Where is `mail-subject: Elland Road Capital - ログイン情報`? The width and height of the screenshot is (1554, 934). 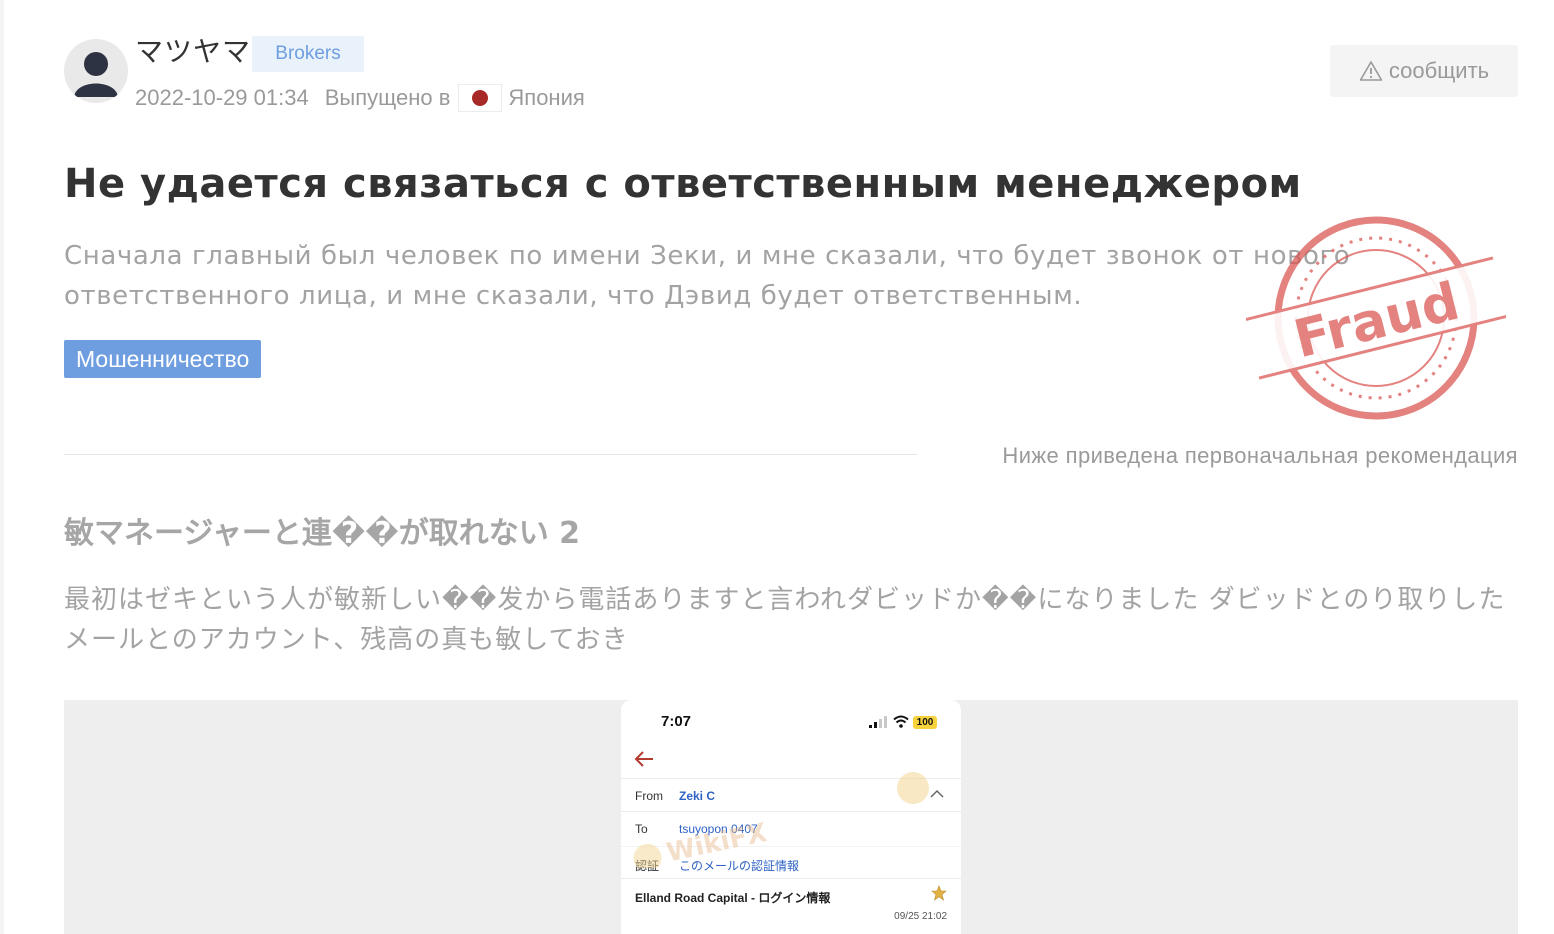 mail-subject: Elland Road Capital - ログイン情報 is located at coordinates (733, 898).